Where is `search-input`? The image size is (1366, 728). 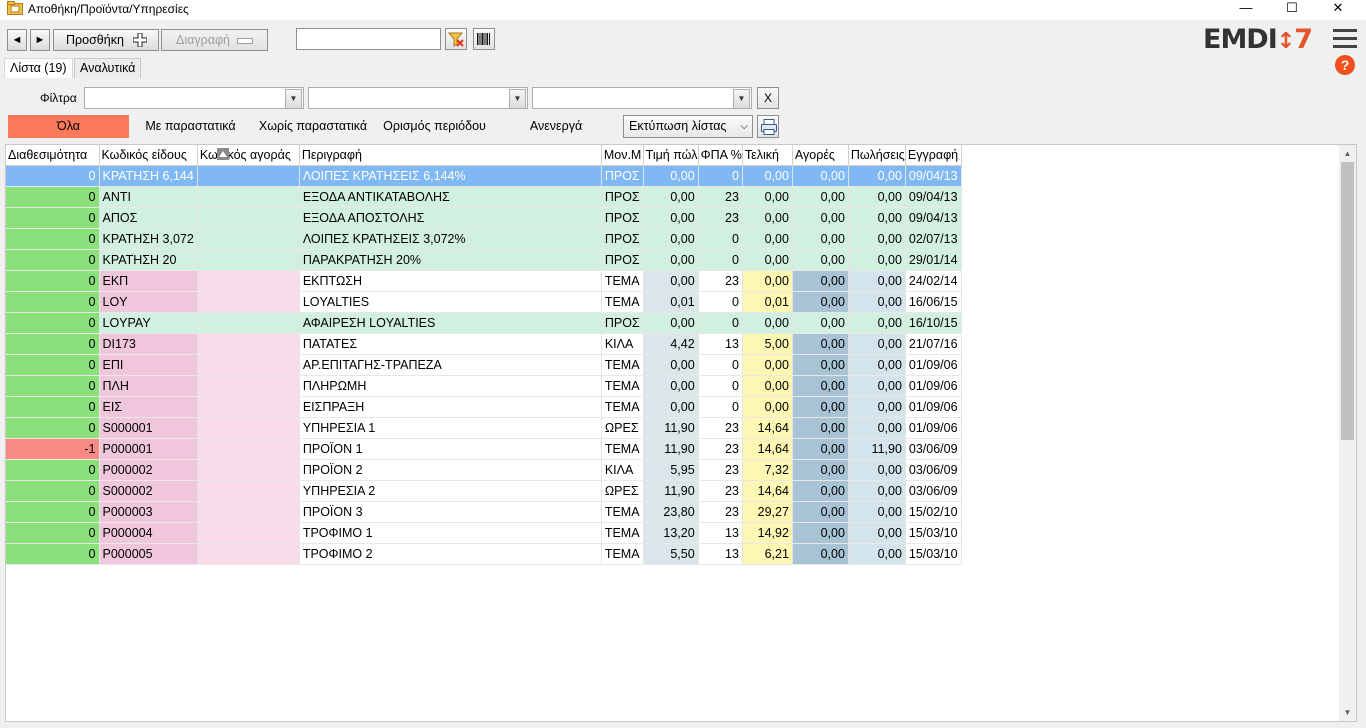 search-input is located at coordinates (368, 39).